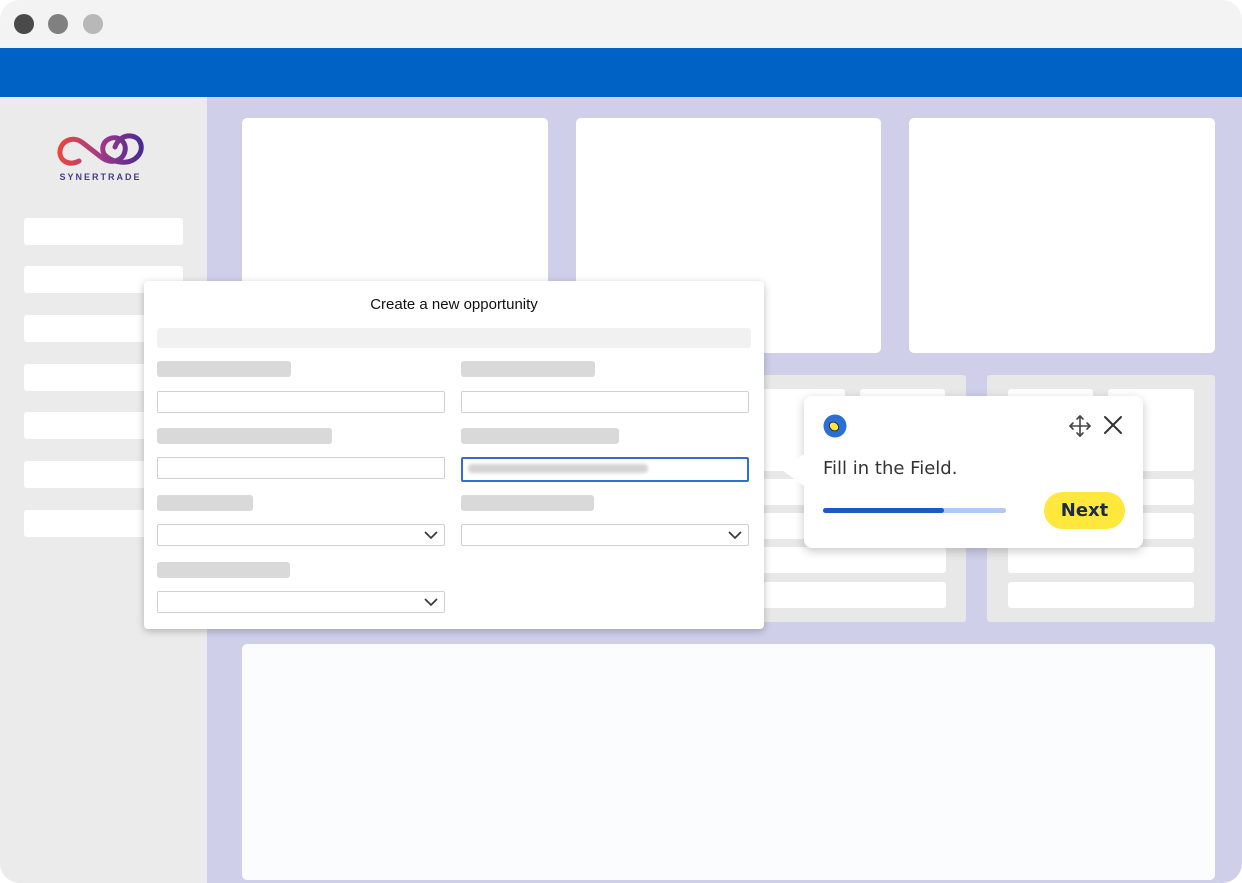 The image size is (1242, 883). I want to click on tooltip-message: Fill in the Field., so click(890, 468).